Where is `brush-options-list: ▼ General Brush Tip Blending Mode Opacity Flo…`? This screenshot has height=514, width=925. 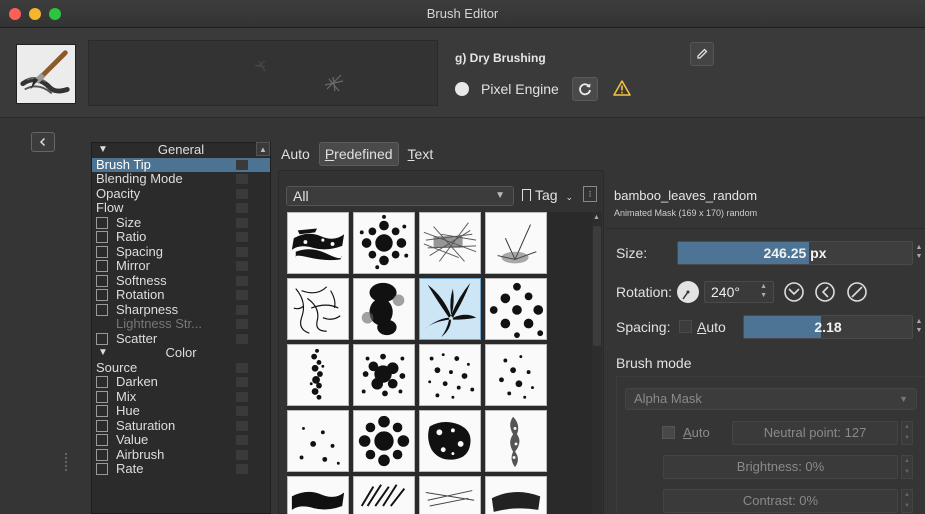 brush-options-list: ▼ General Brush Tip Blending Mode Opacity Flo… is located at coordinates (181, 328).